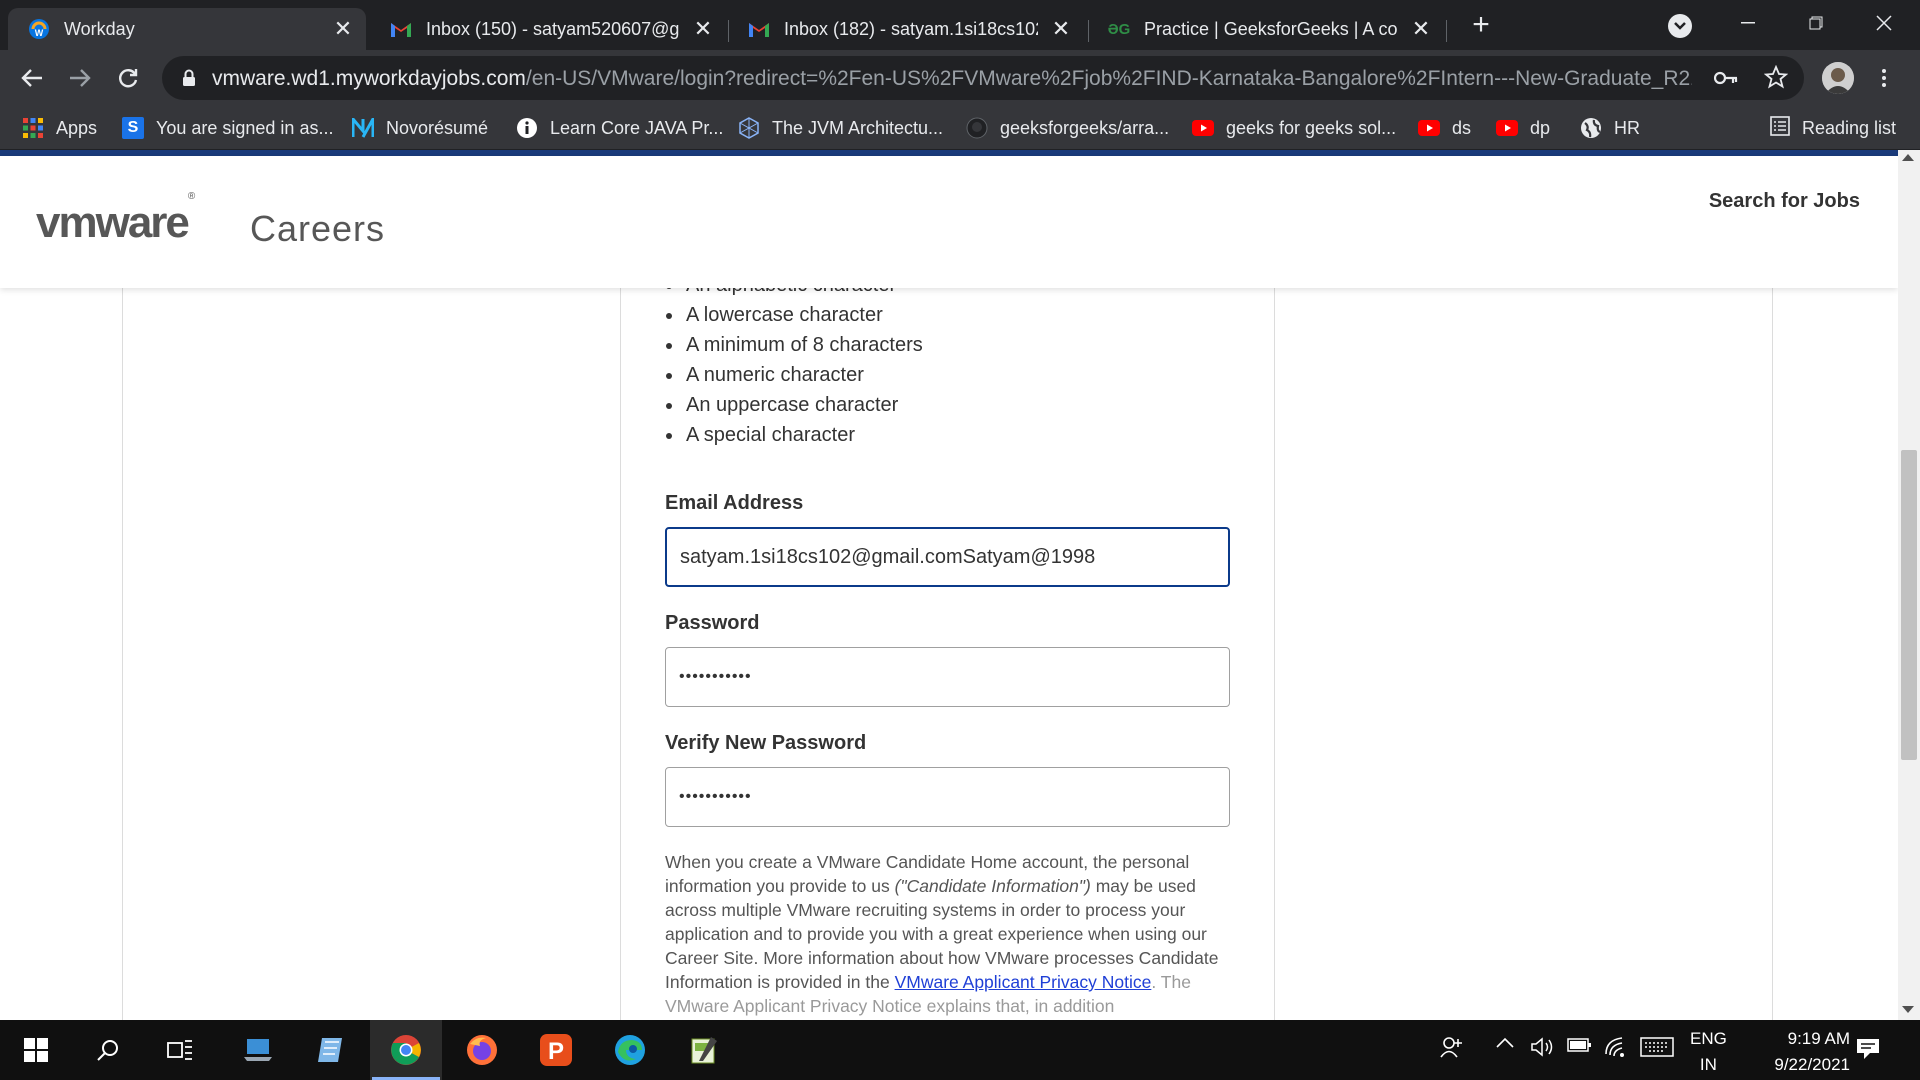  Describe the element at coordinates (1772, 654) in the screenshot. I see `right-divider` at that location.